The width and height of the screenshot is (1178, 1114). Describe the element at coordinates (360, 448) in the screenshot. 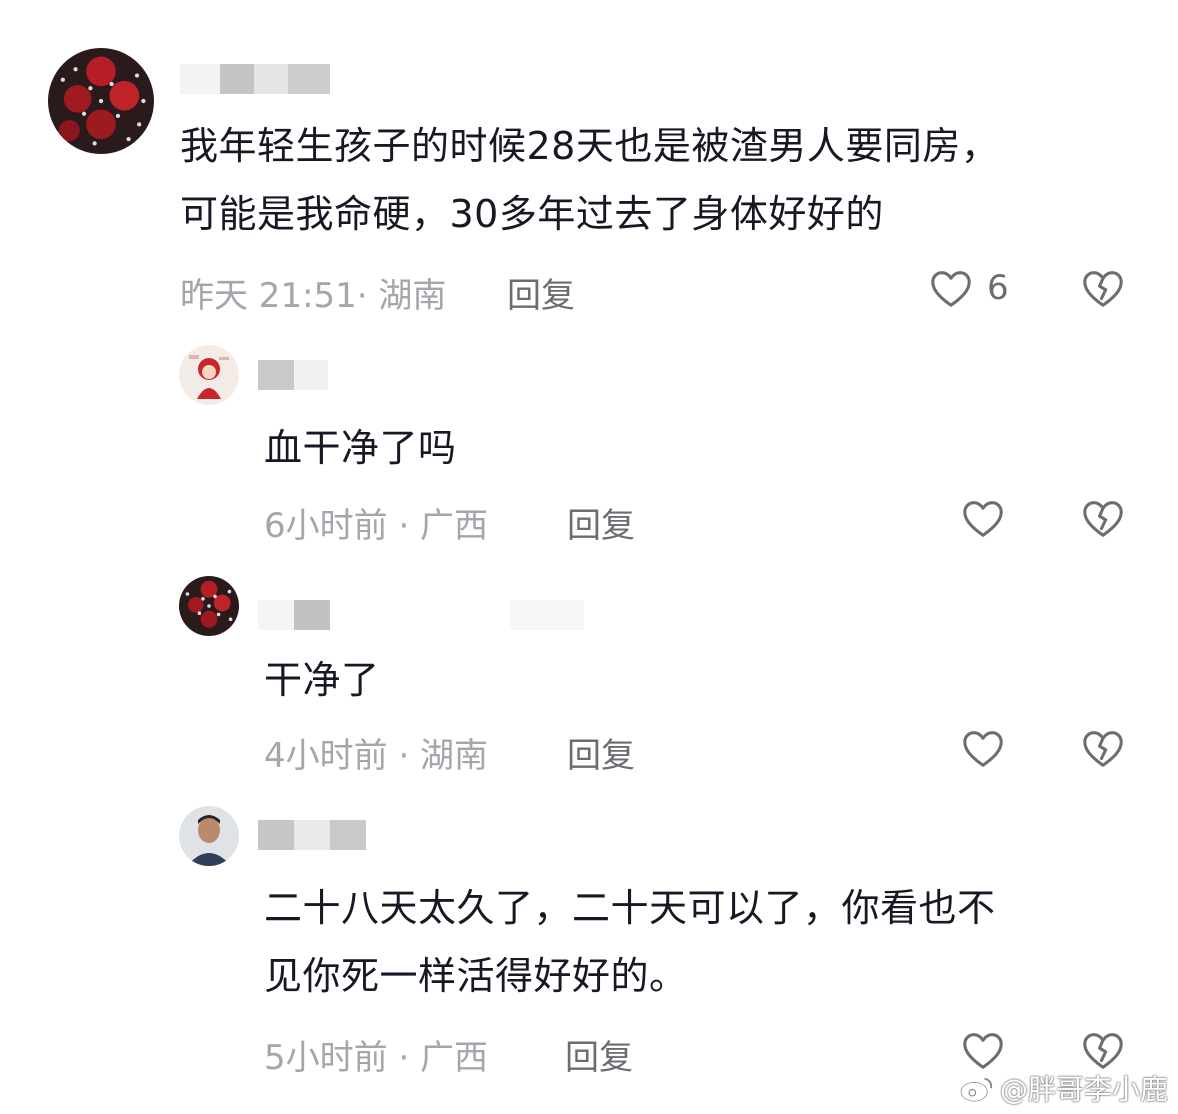

I see `comment-text: 血干净了吗` at that location.